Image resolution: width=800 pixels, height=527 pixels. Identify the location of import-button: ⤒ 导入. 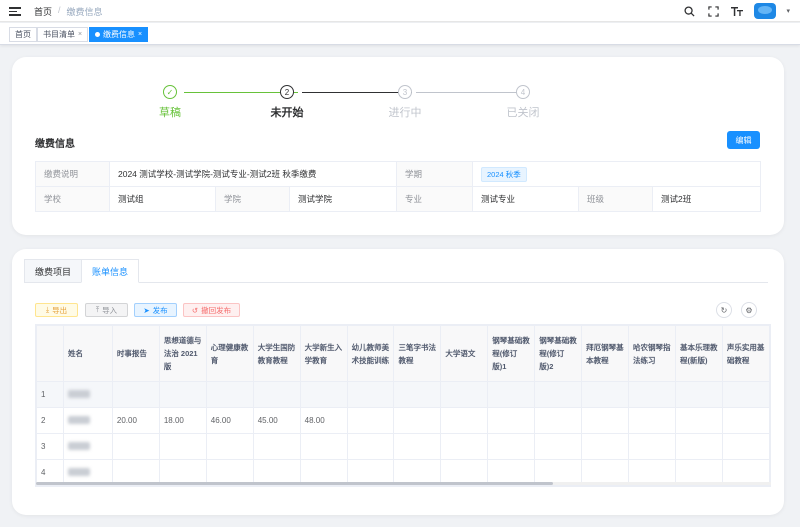
(106, 310).